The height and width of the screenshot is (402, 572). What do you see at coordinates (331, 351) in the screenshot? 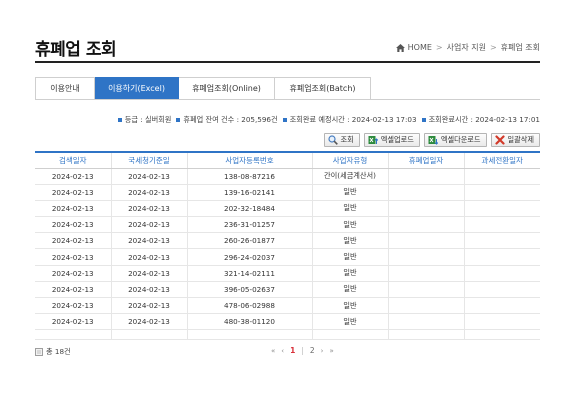
I see `last-page-icon: »` at bounding box center [331, 351].